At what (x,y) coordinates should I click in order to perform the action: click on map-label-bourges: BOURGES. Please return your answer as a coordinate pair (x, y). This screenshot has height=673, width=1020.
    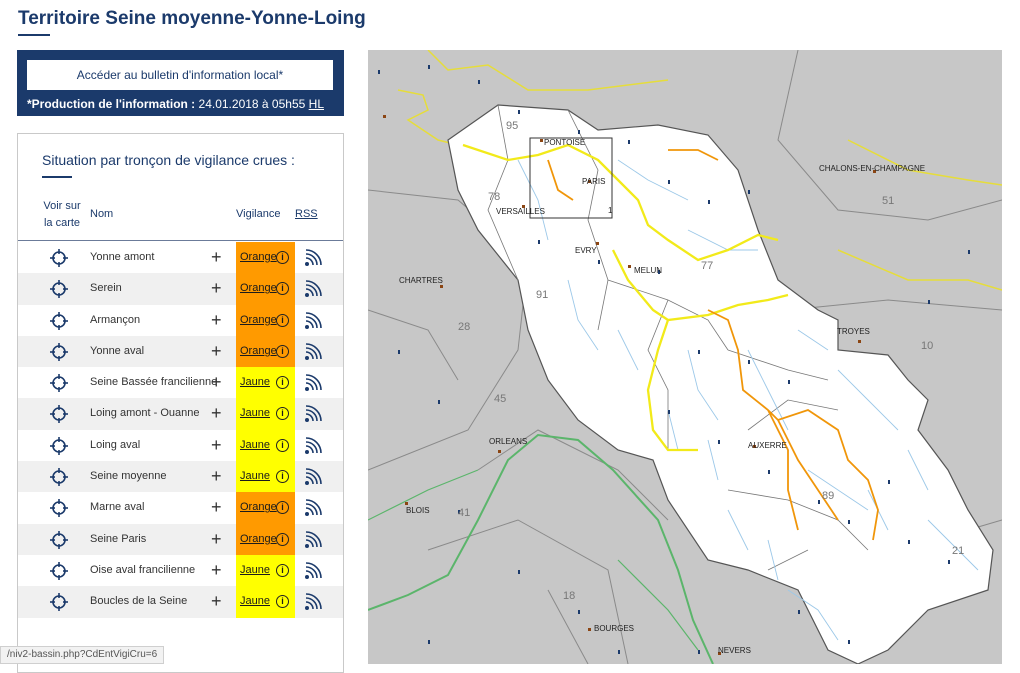
    Looking at the image, I should click on (614, 628).